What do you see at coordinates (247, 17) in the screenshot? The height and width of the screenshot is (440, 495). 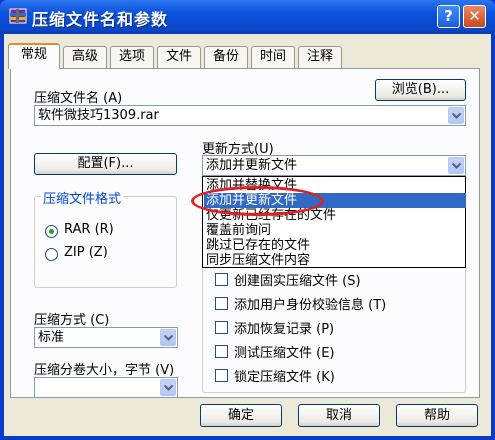 I see `title-bar: 压缩文件名和参数 ? ✕` at bounding box center [247, 17].